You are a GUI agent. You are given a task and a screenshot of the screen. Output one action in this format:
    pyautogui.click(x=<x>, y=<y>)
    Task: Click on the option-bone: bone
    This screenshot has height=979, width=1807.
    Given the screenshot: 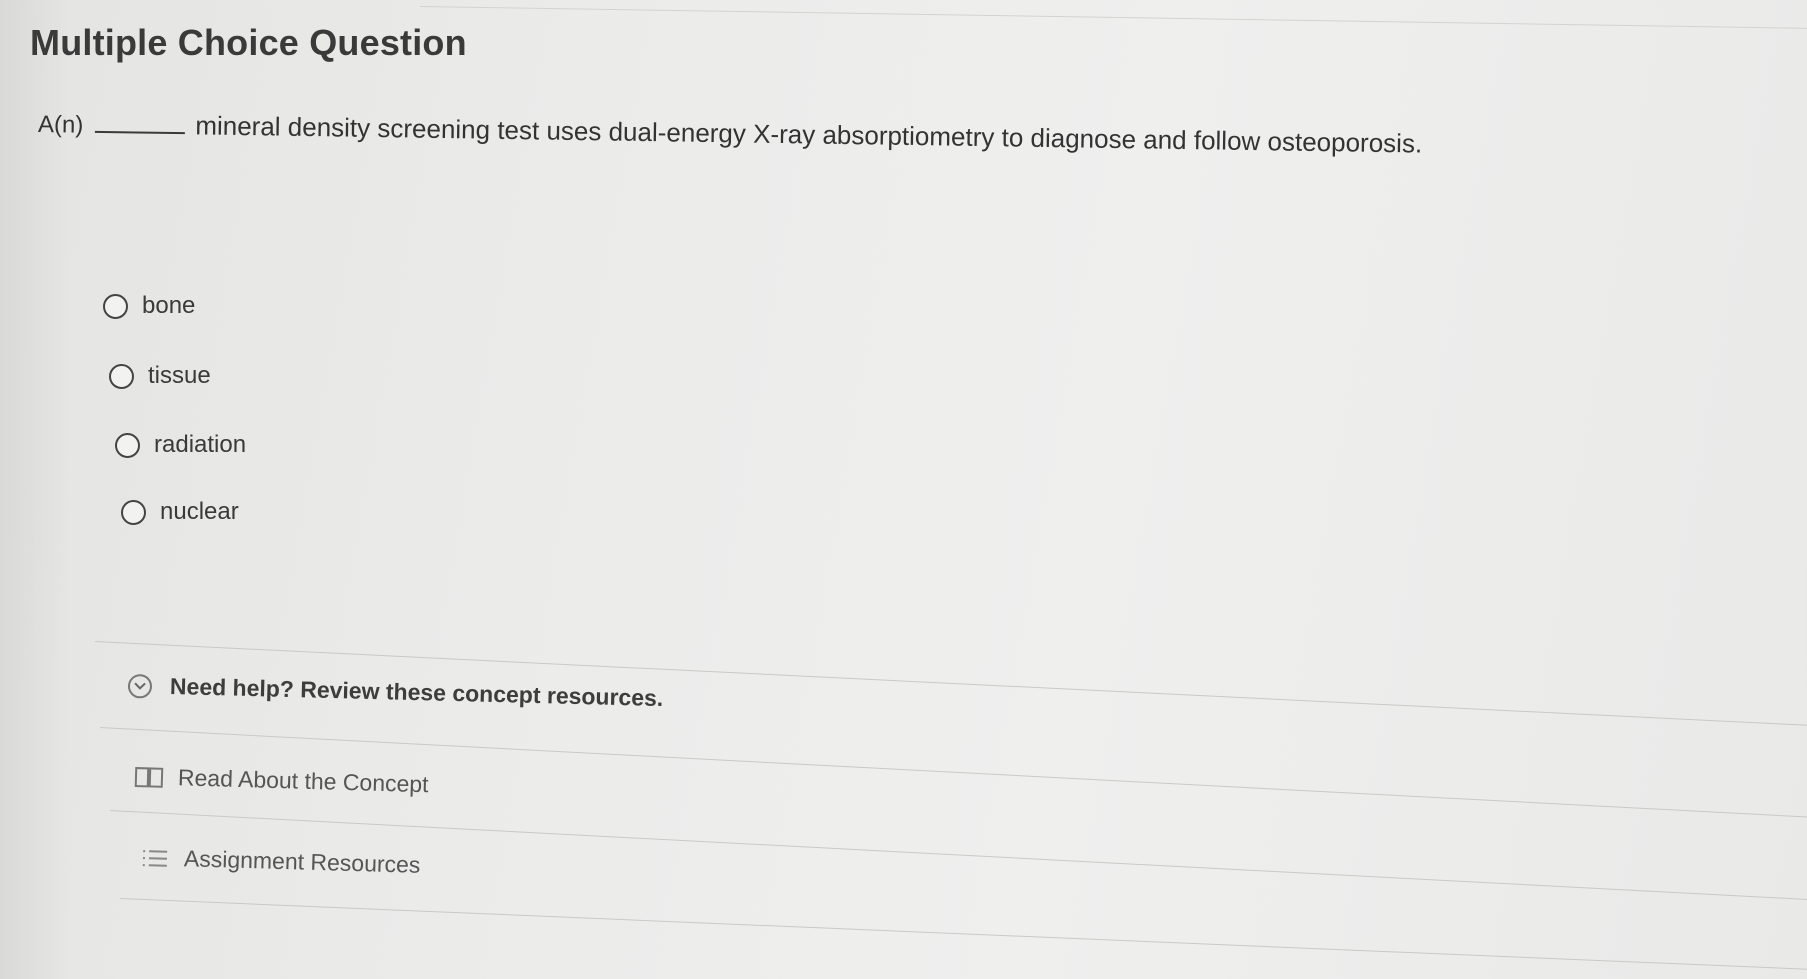 What is the action you would take?
    pyautogui.click(x=149, y=306)
    